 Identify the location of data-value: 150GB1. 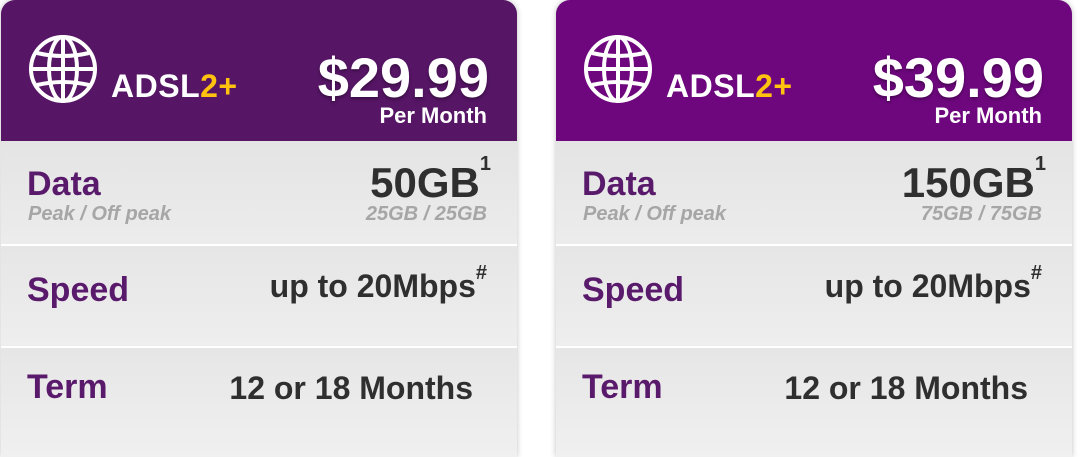
(973, 179).